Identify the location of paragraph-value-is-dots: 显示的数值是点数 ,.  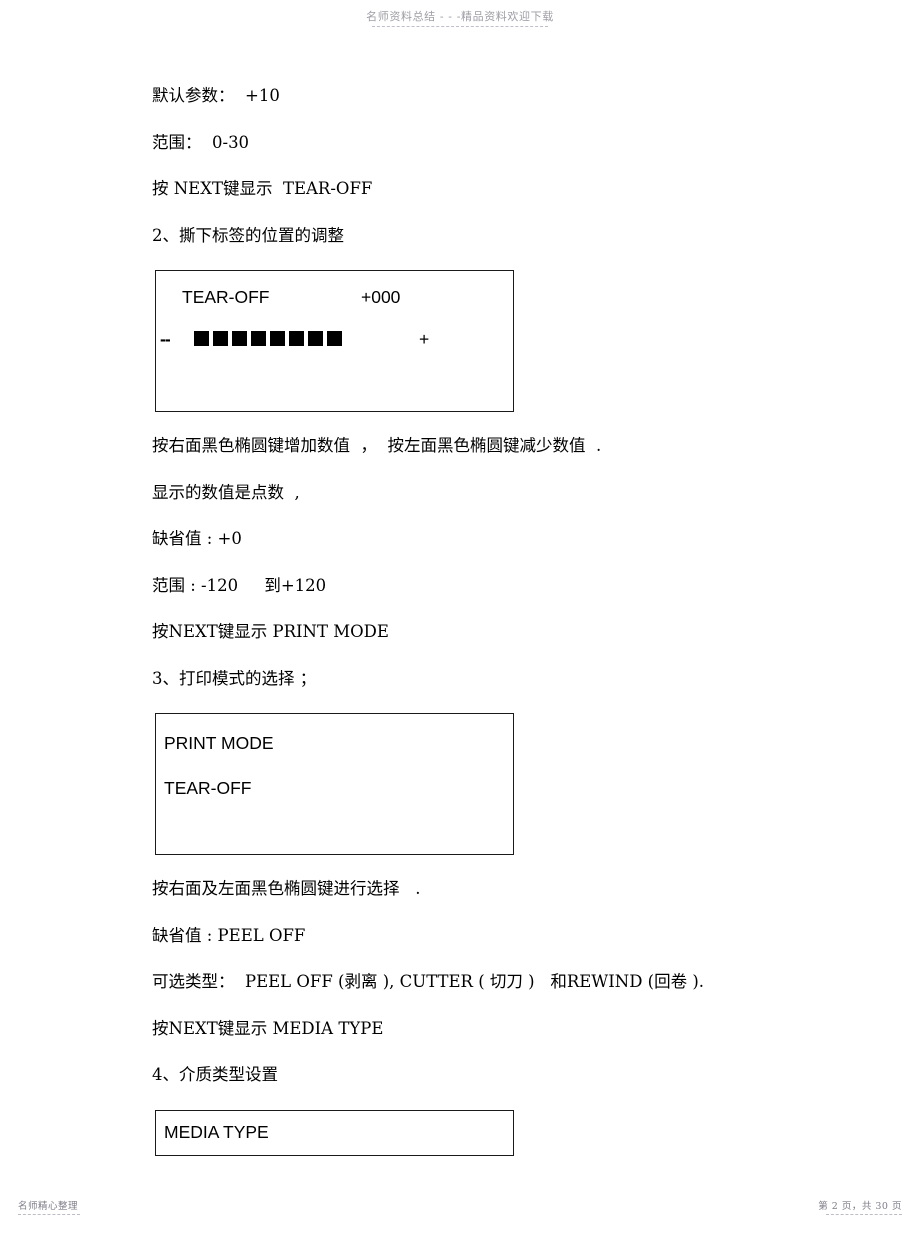
(226, 492).